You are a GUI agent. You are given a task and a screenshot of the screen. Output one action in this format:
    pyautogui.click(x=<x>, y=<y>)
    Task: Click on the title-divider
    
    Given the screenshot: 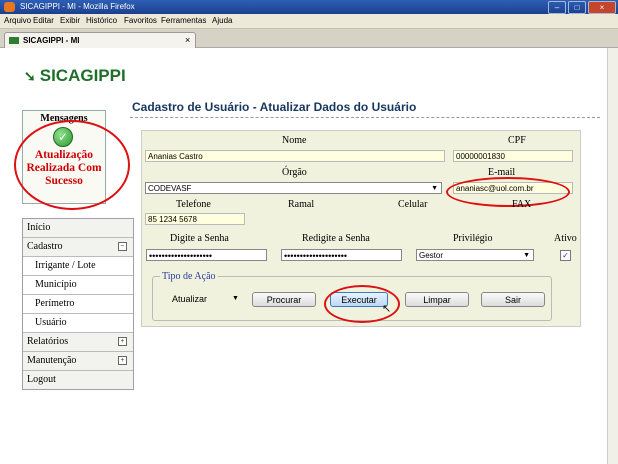 What is the action you would take?
    pyautogui.click(x=365, y=117)
    